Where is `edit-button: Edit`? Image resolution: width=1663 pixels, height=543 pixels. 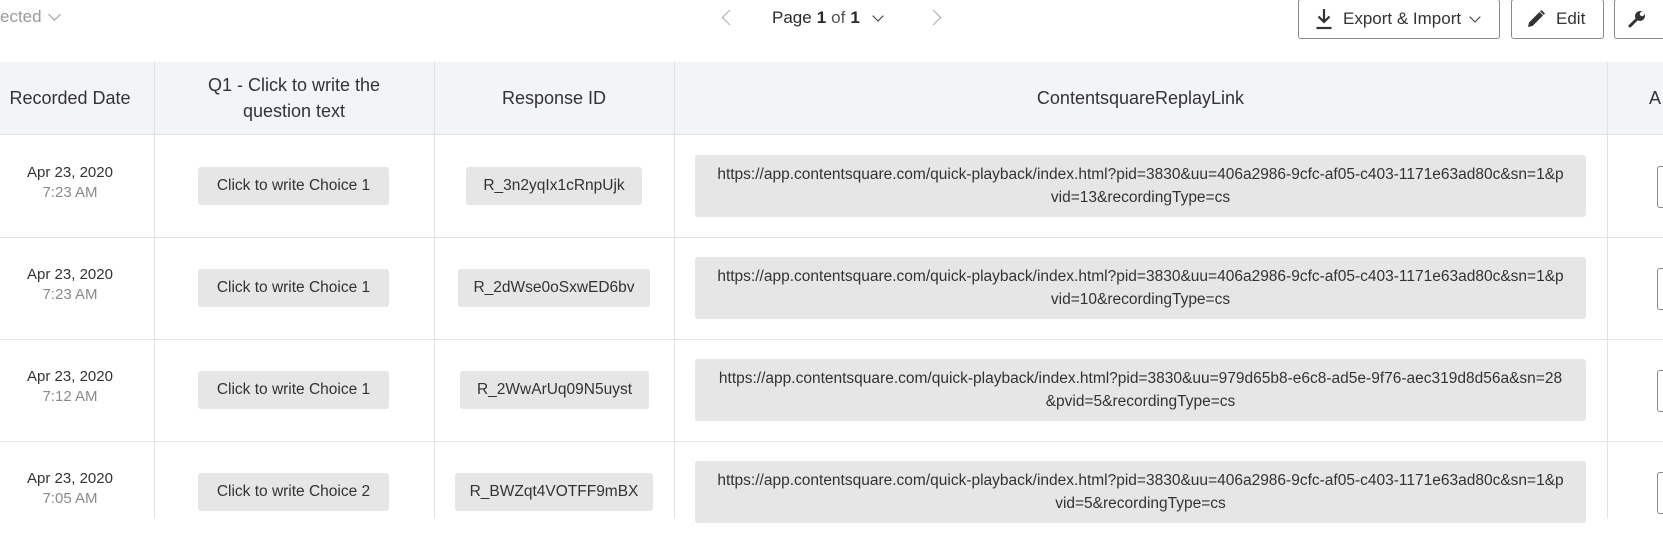
edit-button: Edit is located at coordinates (1557, 19).